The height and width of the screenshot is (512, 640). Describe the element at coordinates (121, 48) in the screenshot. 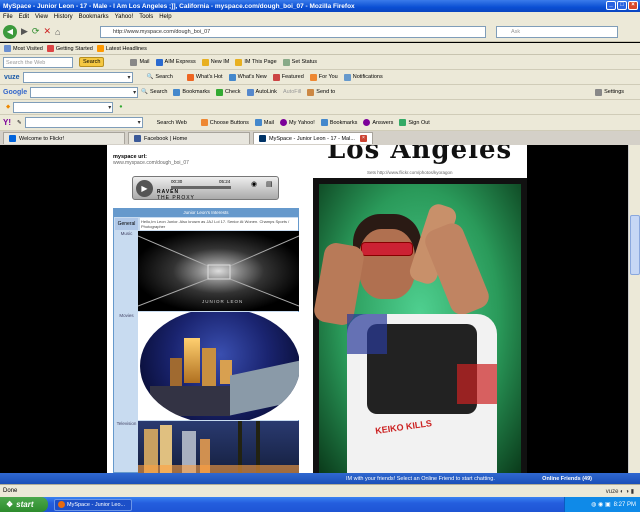

I see `bookmark-latest-headlines: Latest Headlines` at that location.